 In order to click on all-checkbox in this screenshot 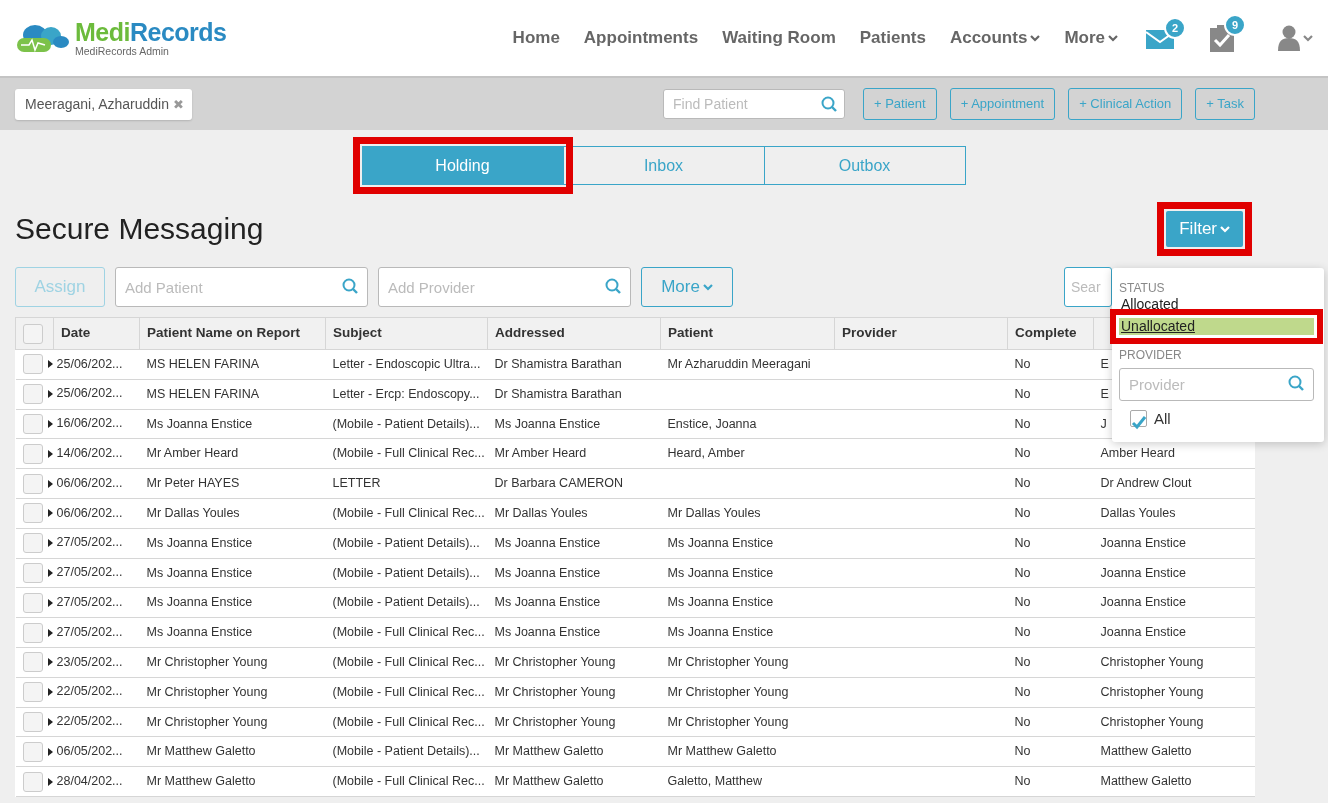, I will do `click(1138, 419)`.